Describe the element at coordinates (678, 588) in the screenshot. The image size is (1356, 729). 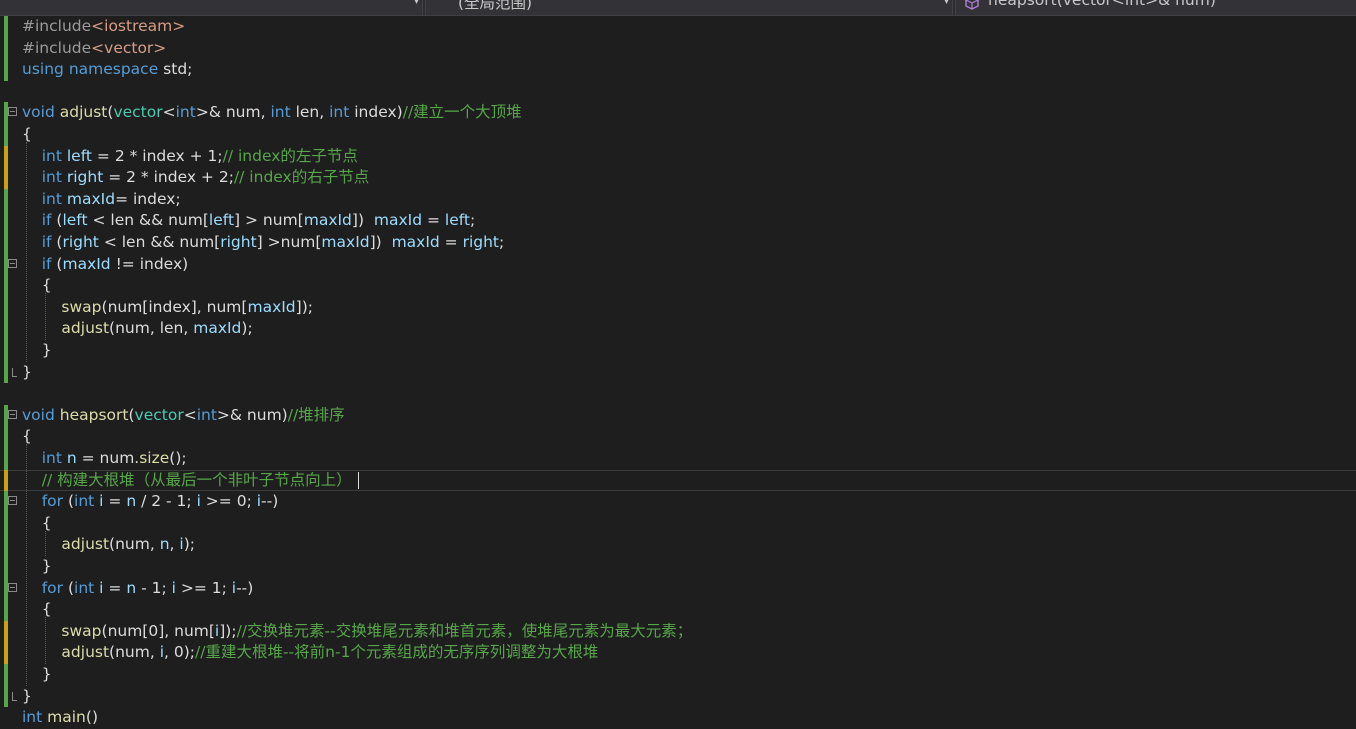
I see `code-line: for (int i = n - 1; i >= 1; i--)` at that location.